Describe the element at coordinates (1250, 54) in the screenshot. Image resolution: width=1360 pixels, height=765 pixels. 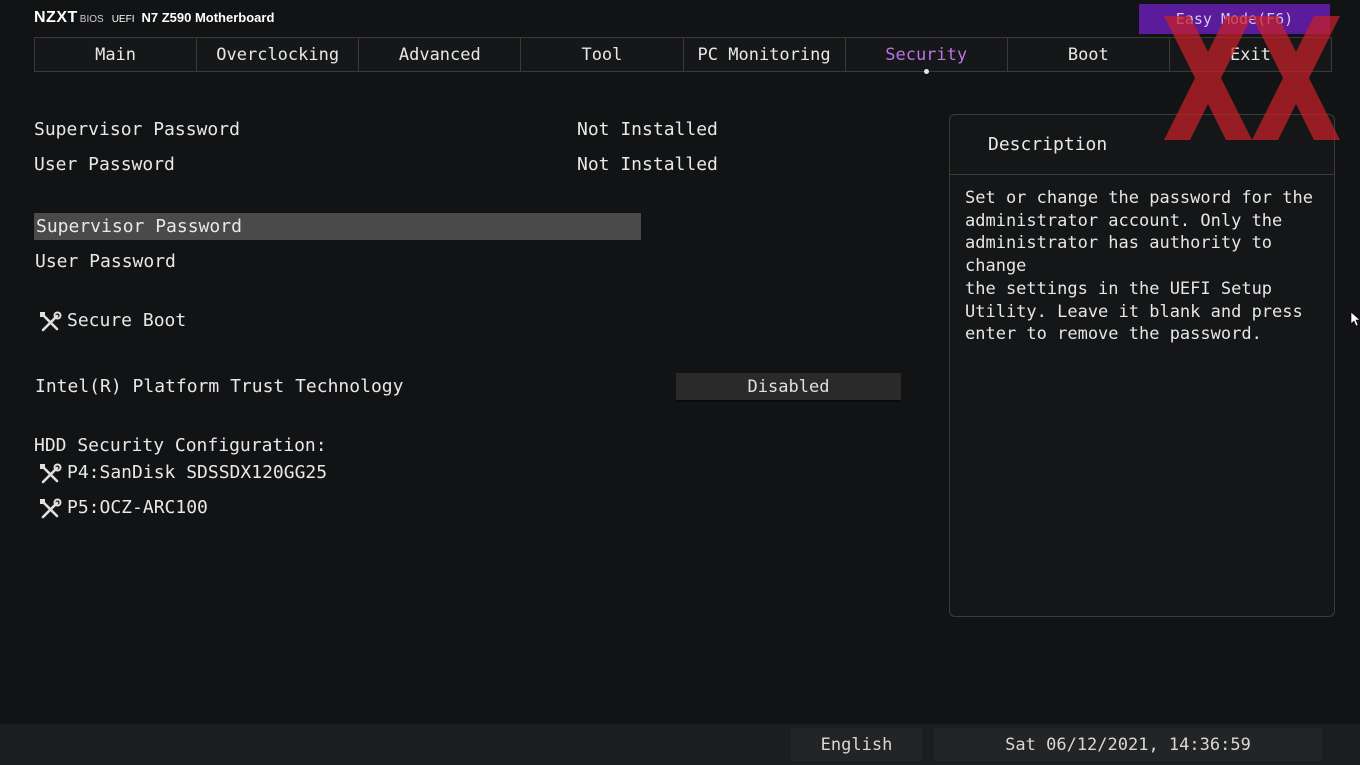
I see `tab-exit: Exit` at that location.